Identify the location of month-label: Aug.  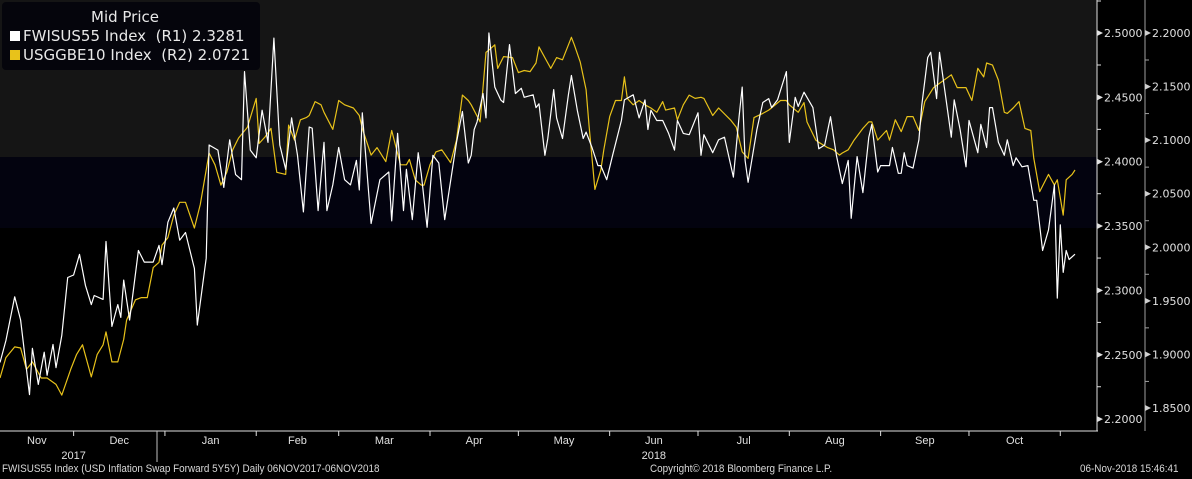
(835, 441).